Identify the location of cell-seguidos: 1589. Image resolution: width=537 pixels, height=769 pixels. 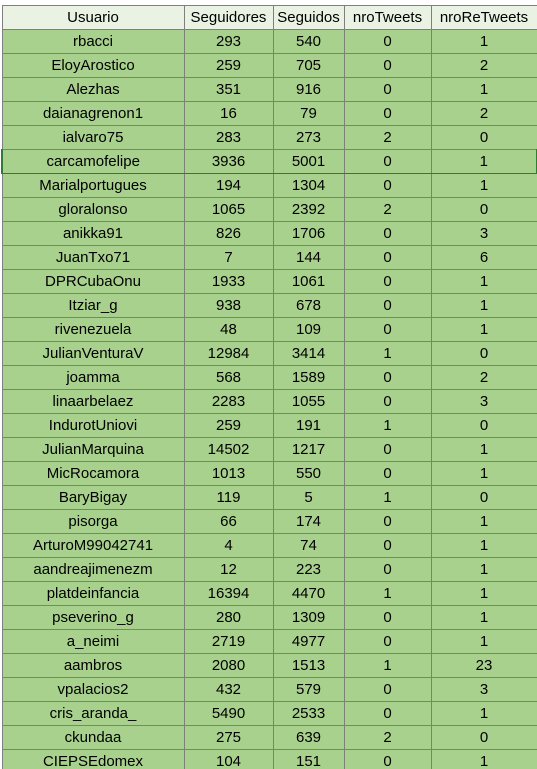
(308, 377).